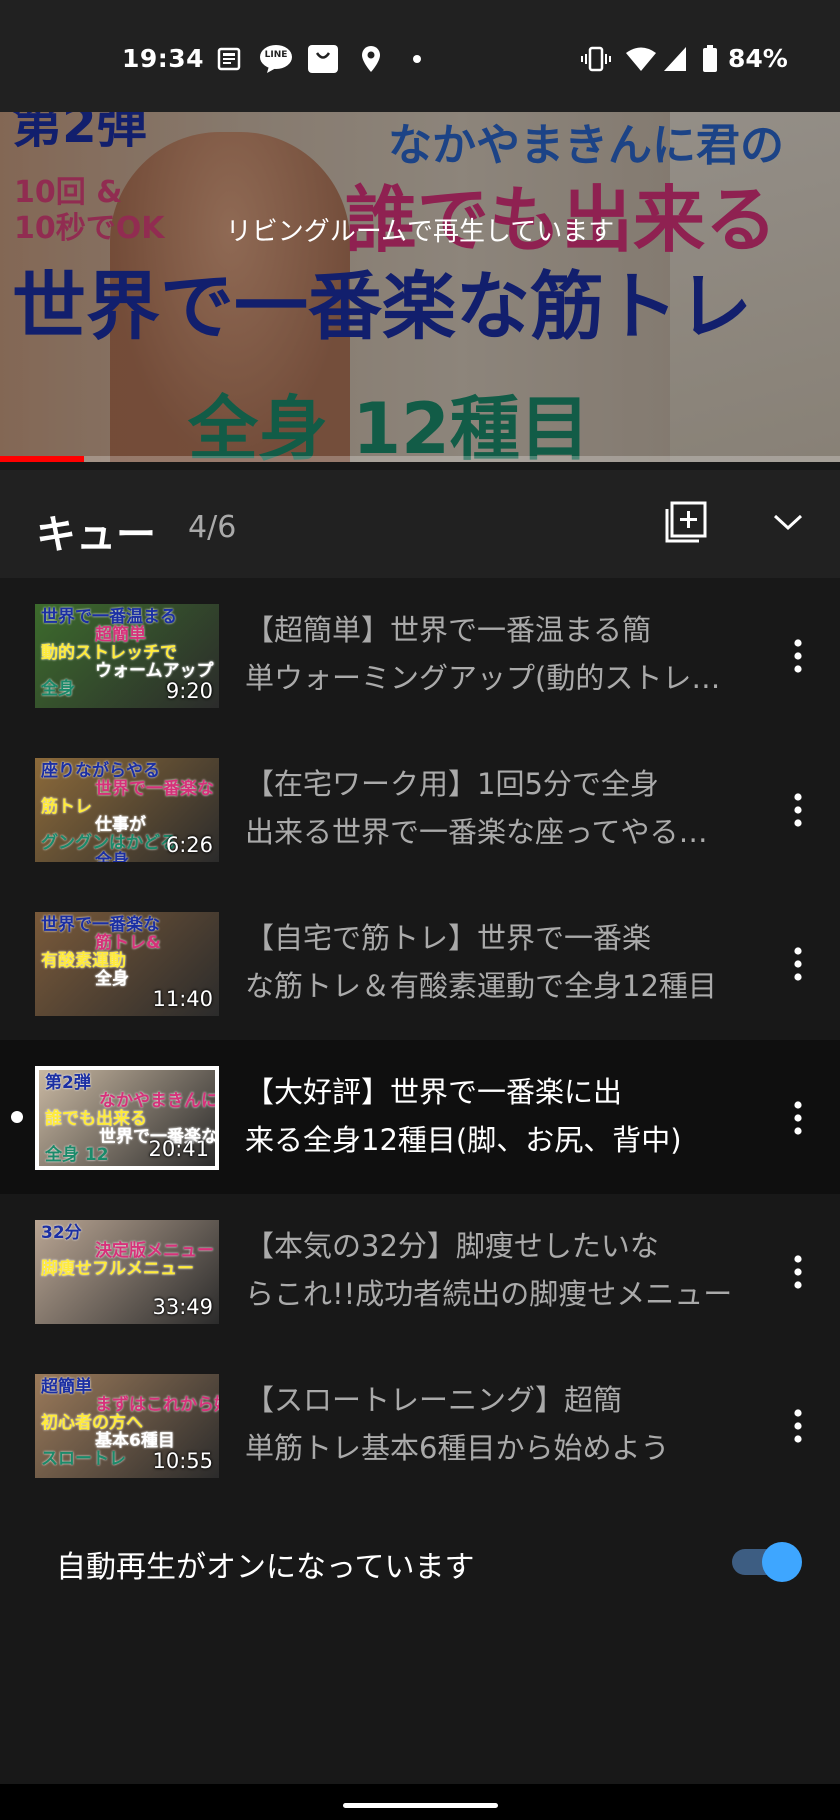 Image resolution: width=840 pixels, height=1820 pixels. Describe the element at coordinates (17, 1117) in the screenshot. I see `now-playing-indicator` at that location.